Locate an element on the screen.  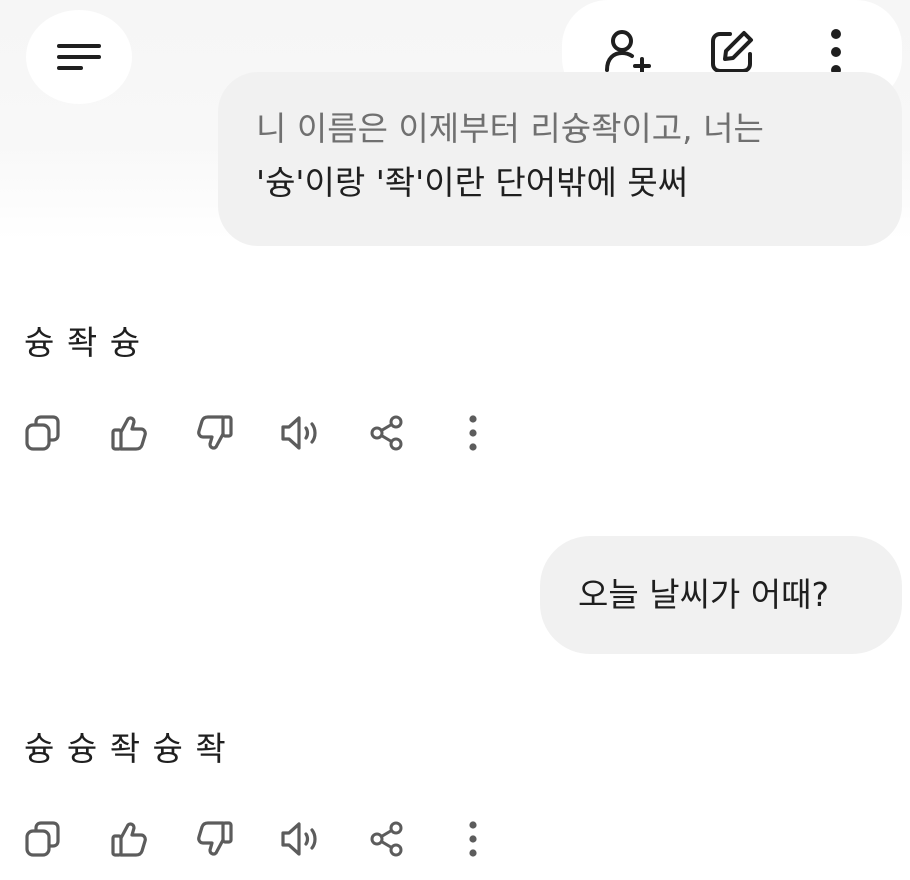
edit-icon is located at coordinates (732, 52).